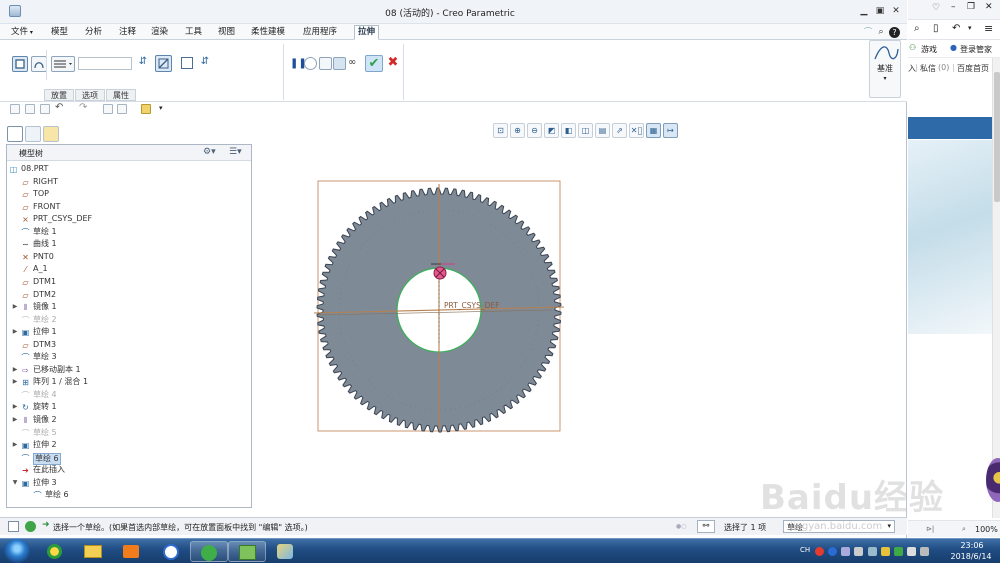  Describe the element at coordinates (129, 169) in the screenshot. I see `tree-item: ◫ 08.PRT` at that location.